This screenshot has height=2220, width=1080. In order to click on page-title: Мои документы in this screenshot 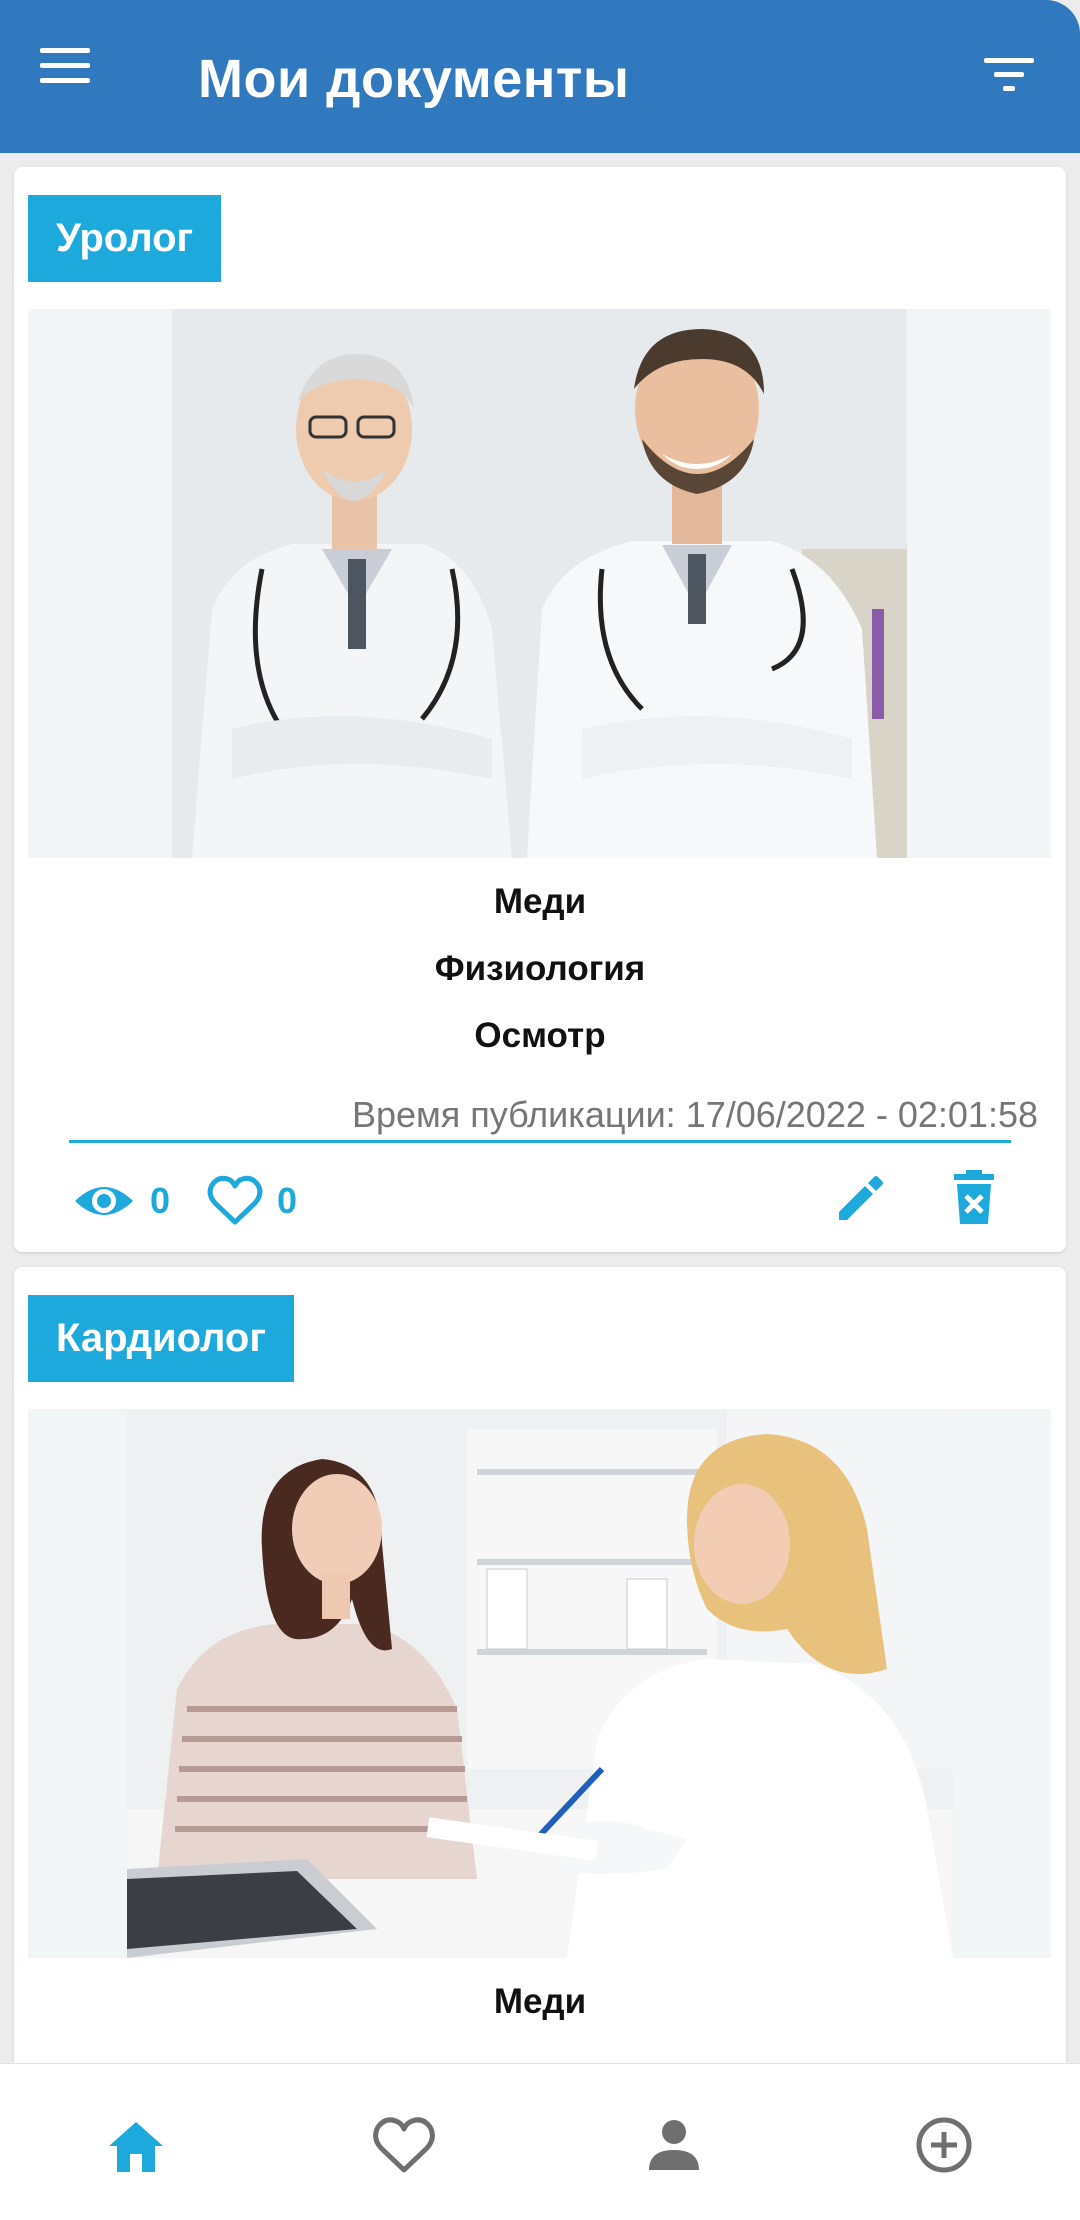, I will do `click(414, 79)`.